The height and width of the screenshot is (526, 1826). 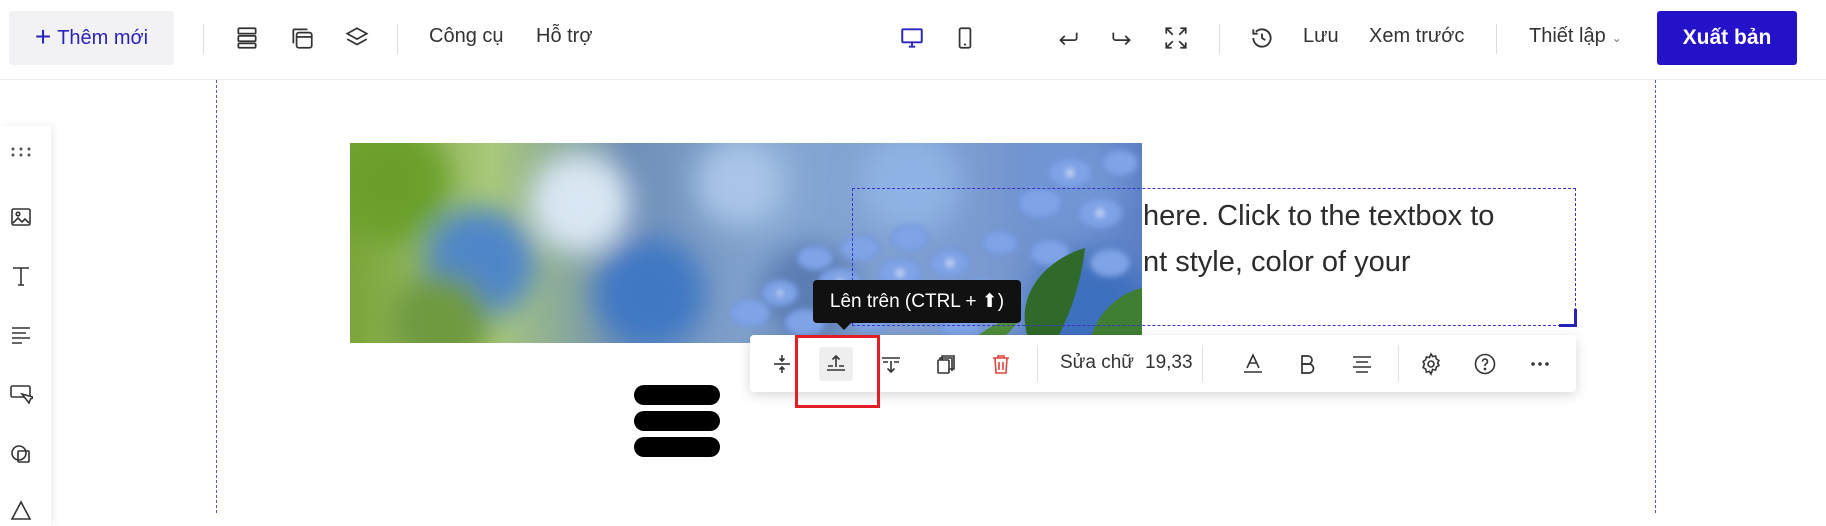 What do you see at coordinates (1068, 38) in the screenshot?
I see `undo-icon` at bounding box center [1068, 38].